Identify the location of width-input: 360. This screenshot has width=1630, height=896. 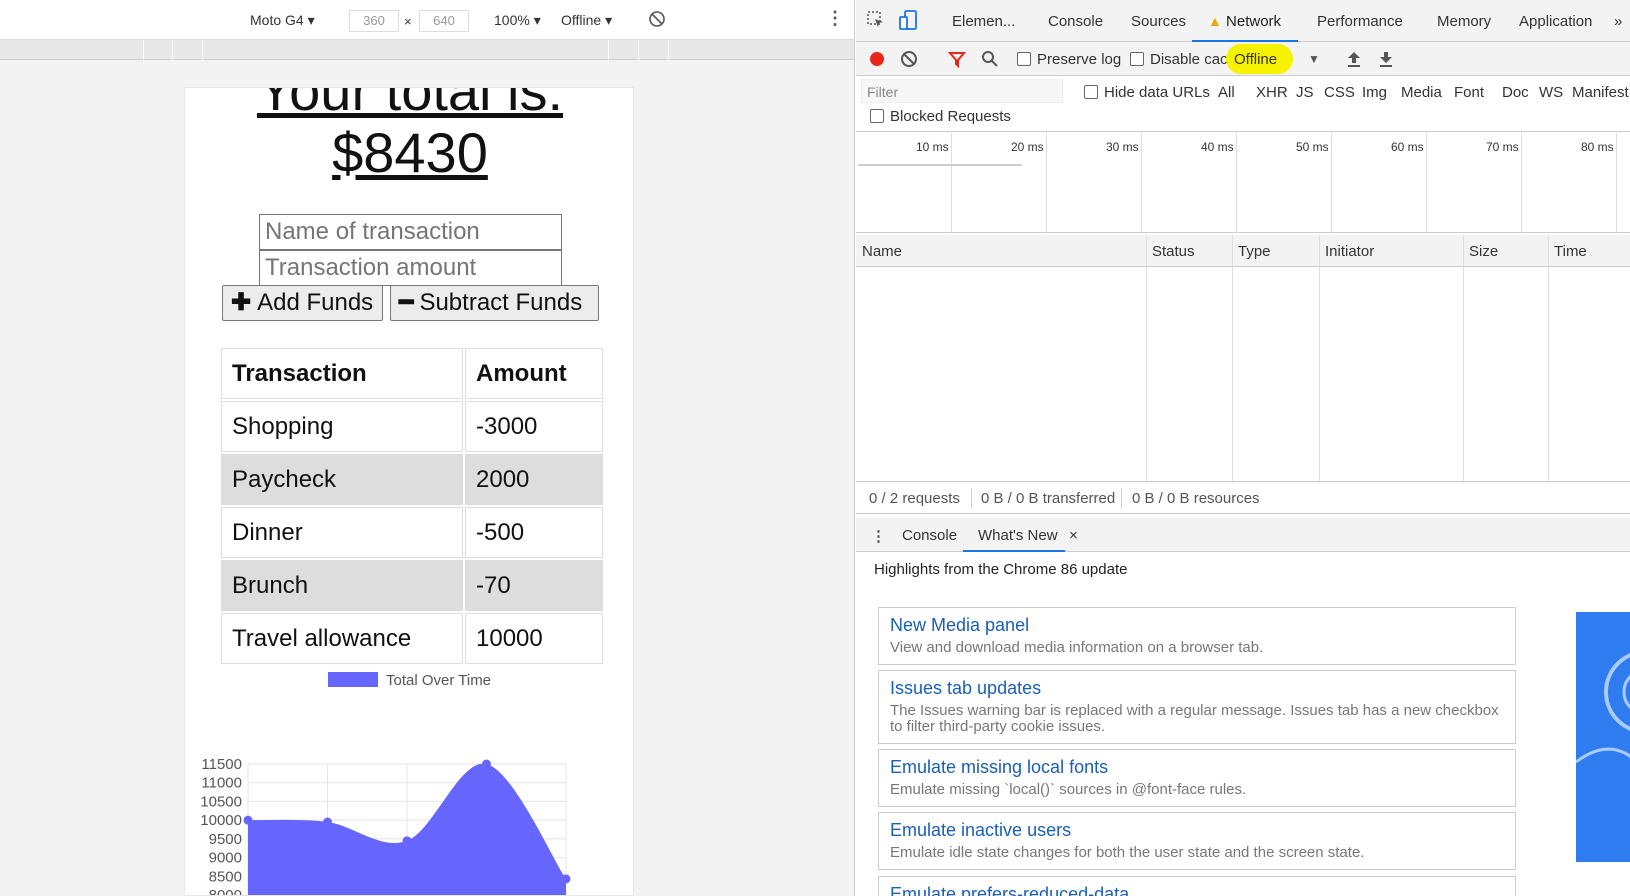
(374, 21).